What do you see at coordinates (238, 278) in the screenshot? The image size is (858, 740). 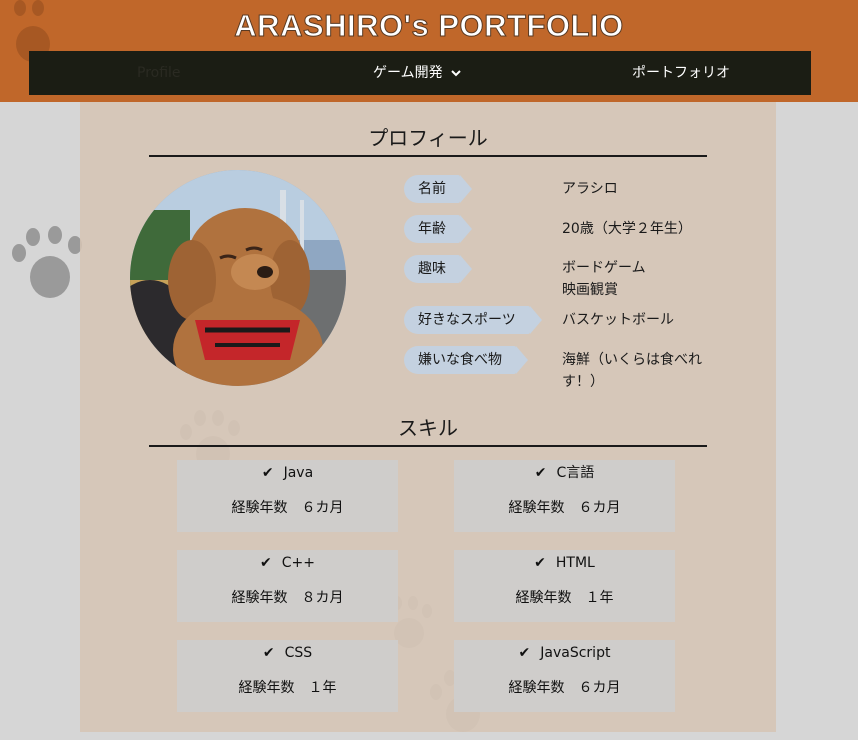 I see `avatar` at bounding box center [238, 278].